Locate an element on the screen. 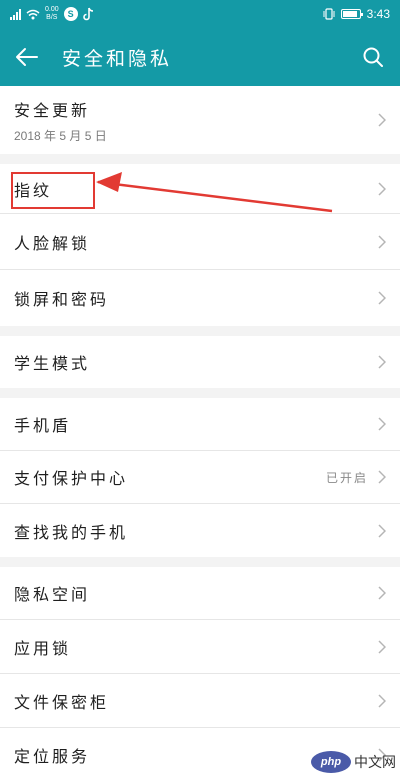 This screenshot has height=777, width=400. status-left: 0.00 B/S S is located at coordinates (52, 14).